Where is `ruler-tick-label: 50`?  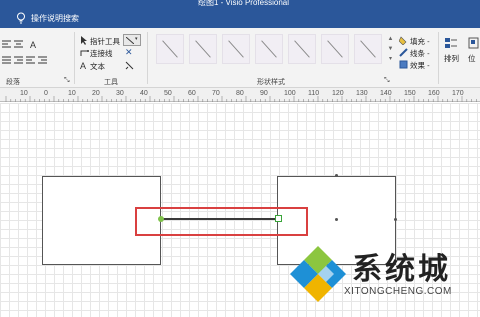 ruler-tick-label: 50 is located at coordinates (168, 93).